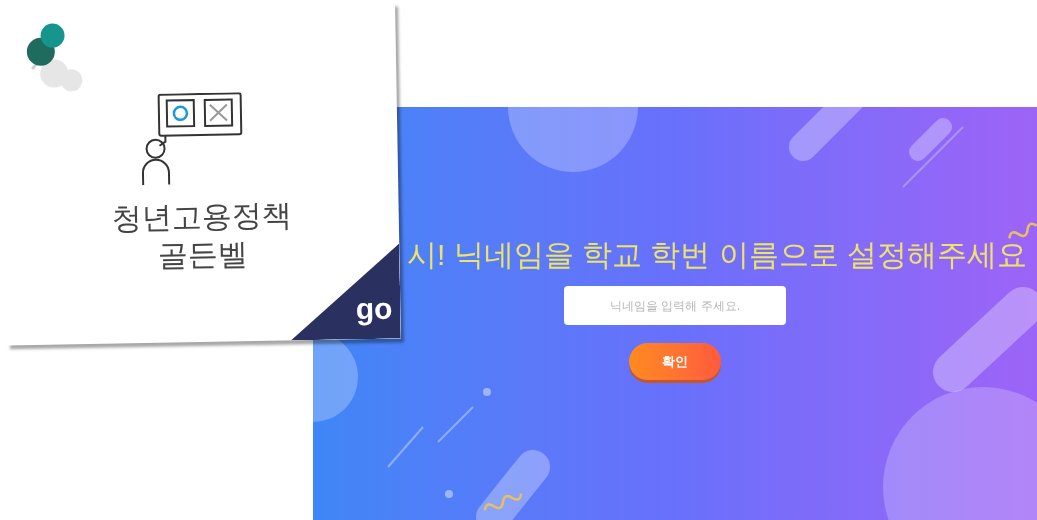 Image resolution: width=1037 pixels, height=520 pixels. Describe the element at coordinates (202, 217) in the screenshot. I see `card-title: 청년고용정책` at that location.